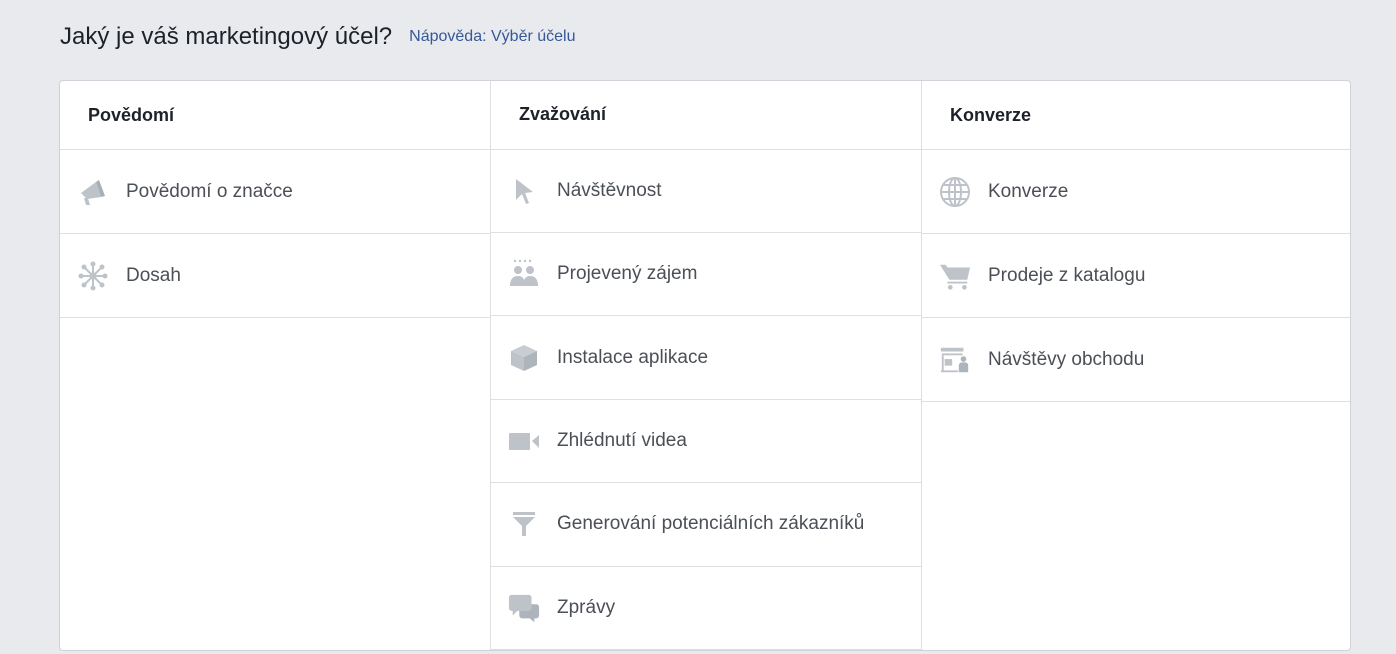 The height and width of the screenshot is (654, 1396). I want to click on video-camera-icon, so click(524, 441).